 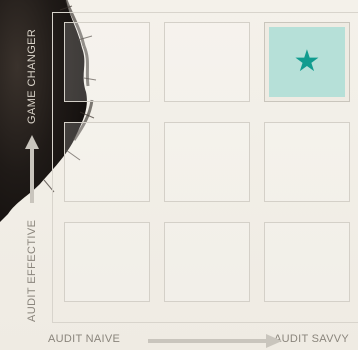 I want to click on grid-cell-r2-c2, so click(x=207, y=162).